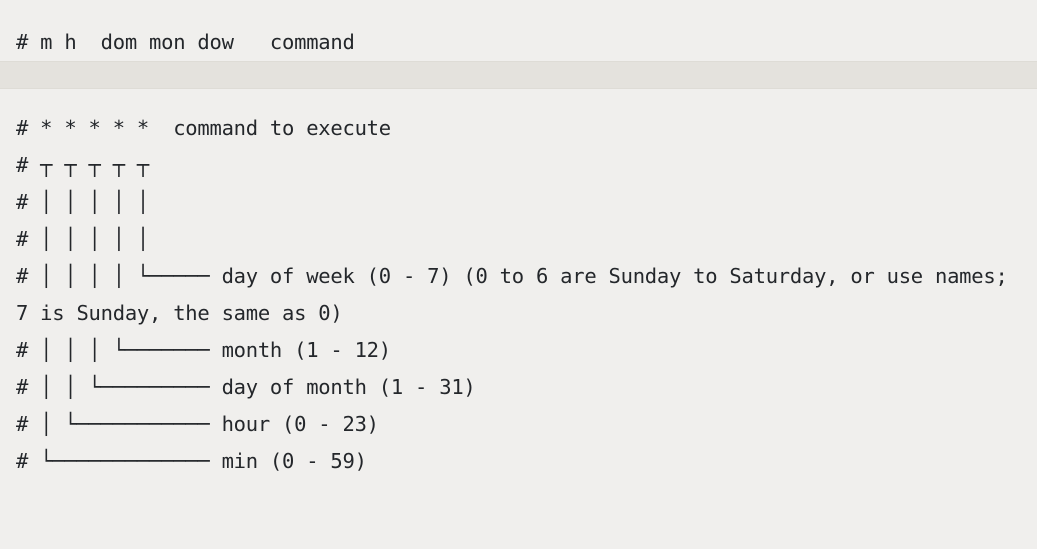  What do you see at coordinates (203, 349) in the screenshot?
I see `code-line: # │ │ │ └─────── month (1 - 12)` at bounding box center [203, 349].